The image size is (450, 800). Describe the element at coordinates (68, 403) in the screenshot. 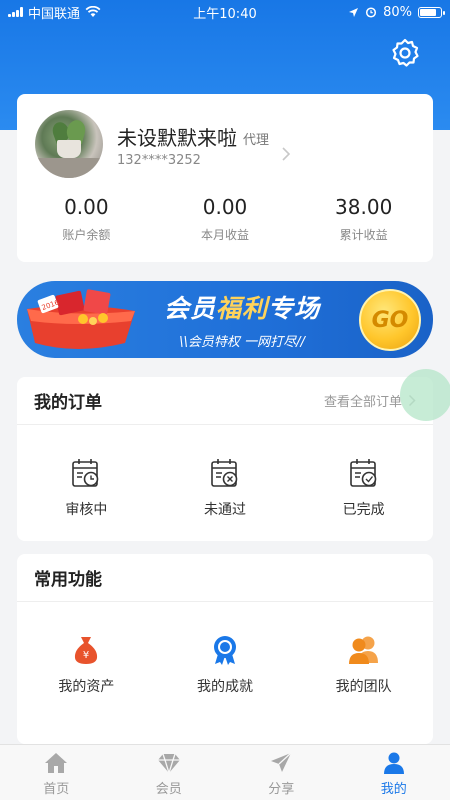

I see `orders-title: 我的订单` at that location.